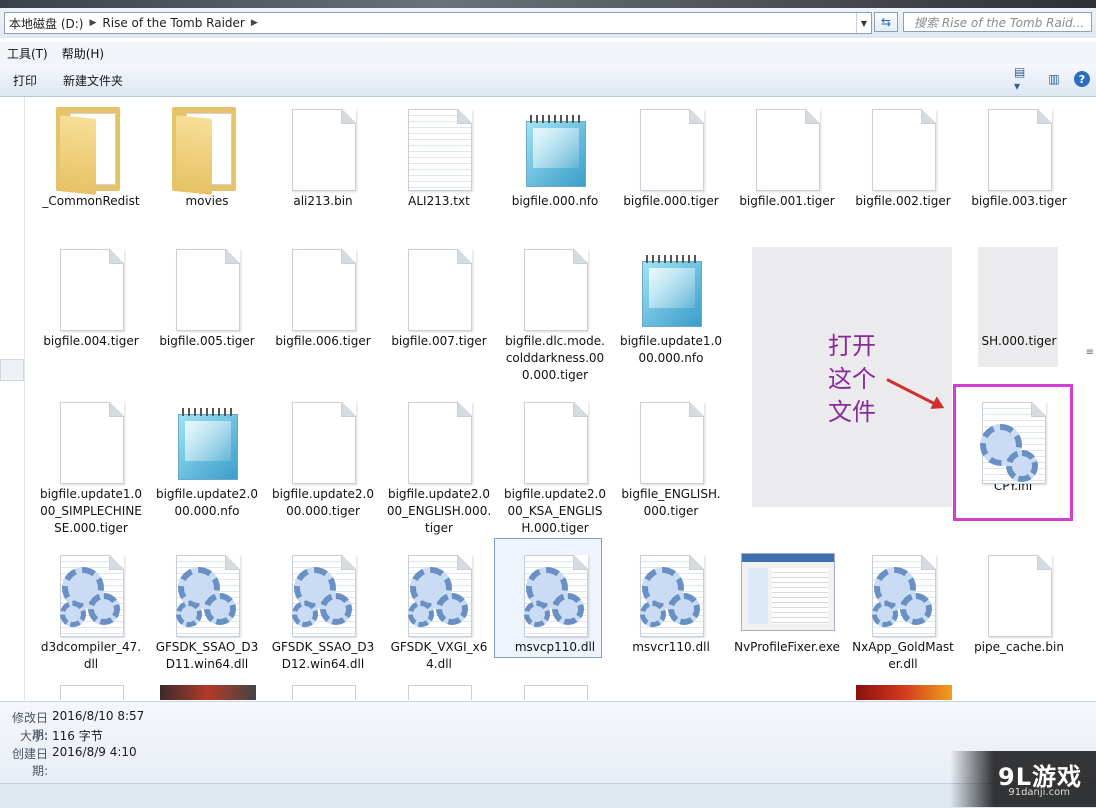 This screenshot has height=808, width=1096. I want to click on folder-item: _CommonRedist, so click(91, 153).